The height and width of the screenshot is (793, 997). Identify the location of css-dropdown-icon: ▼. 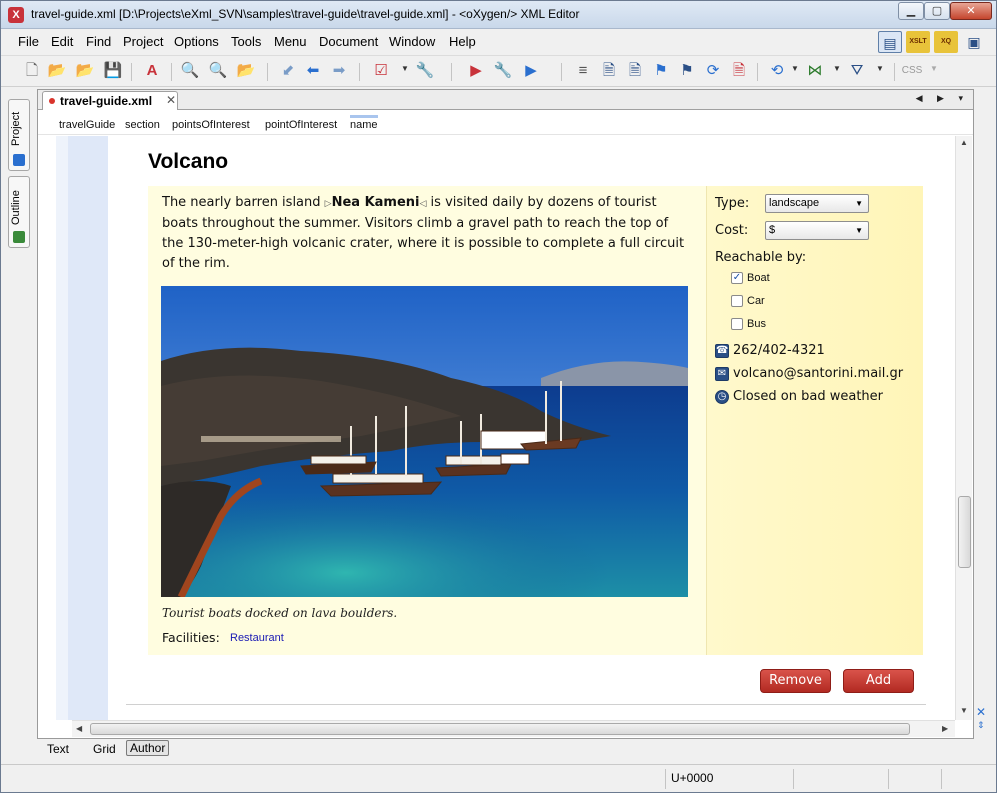
(934, 68).